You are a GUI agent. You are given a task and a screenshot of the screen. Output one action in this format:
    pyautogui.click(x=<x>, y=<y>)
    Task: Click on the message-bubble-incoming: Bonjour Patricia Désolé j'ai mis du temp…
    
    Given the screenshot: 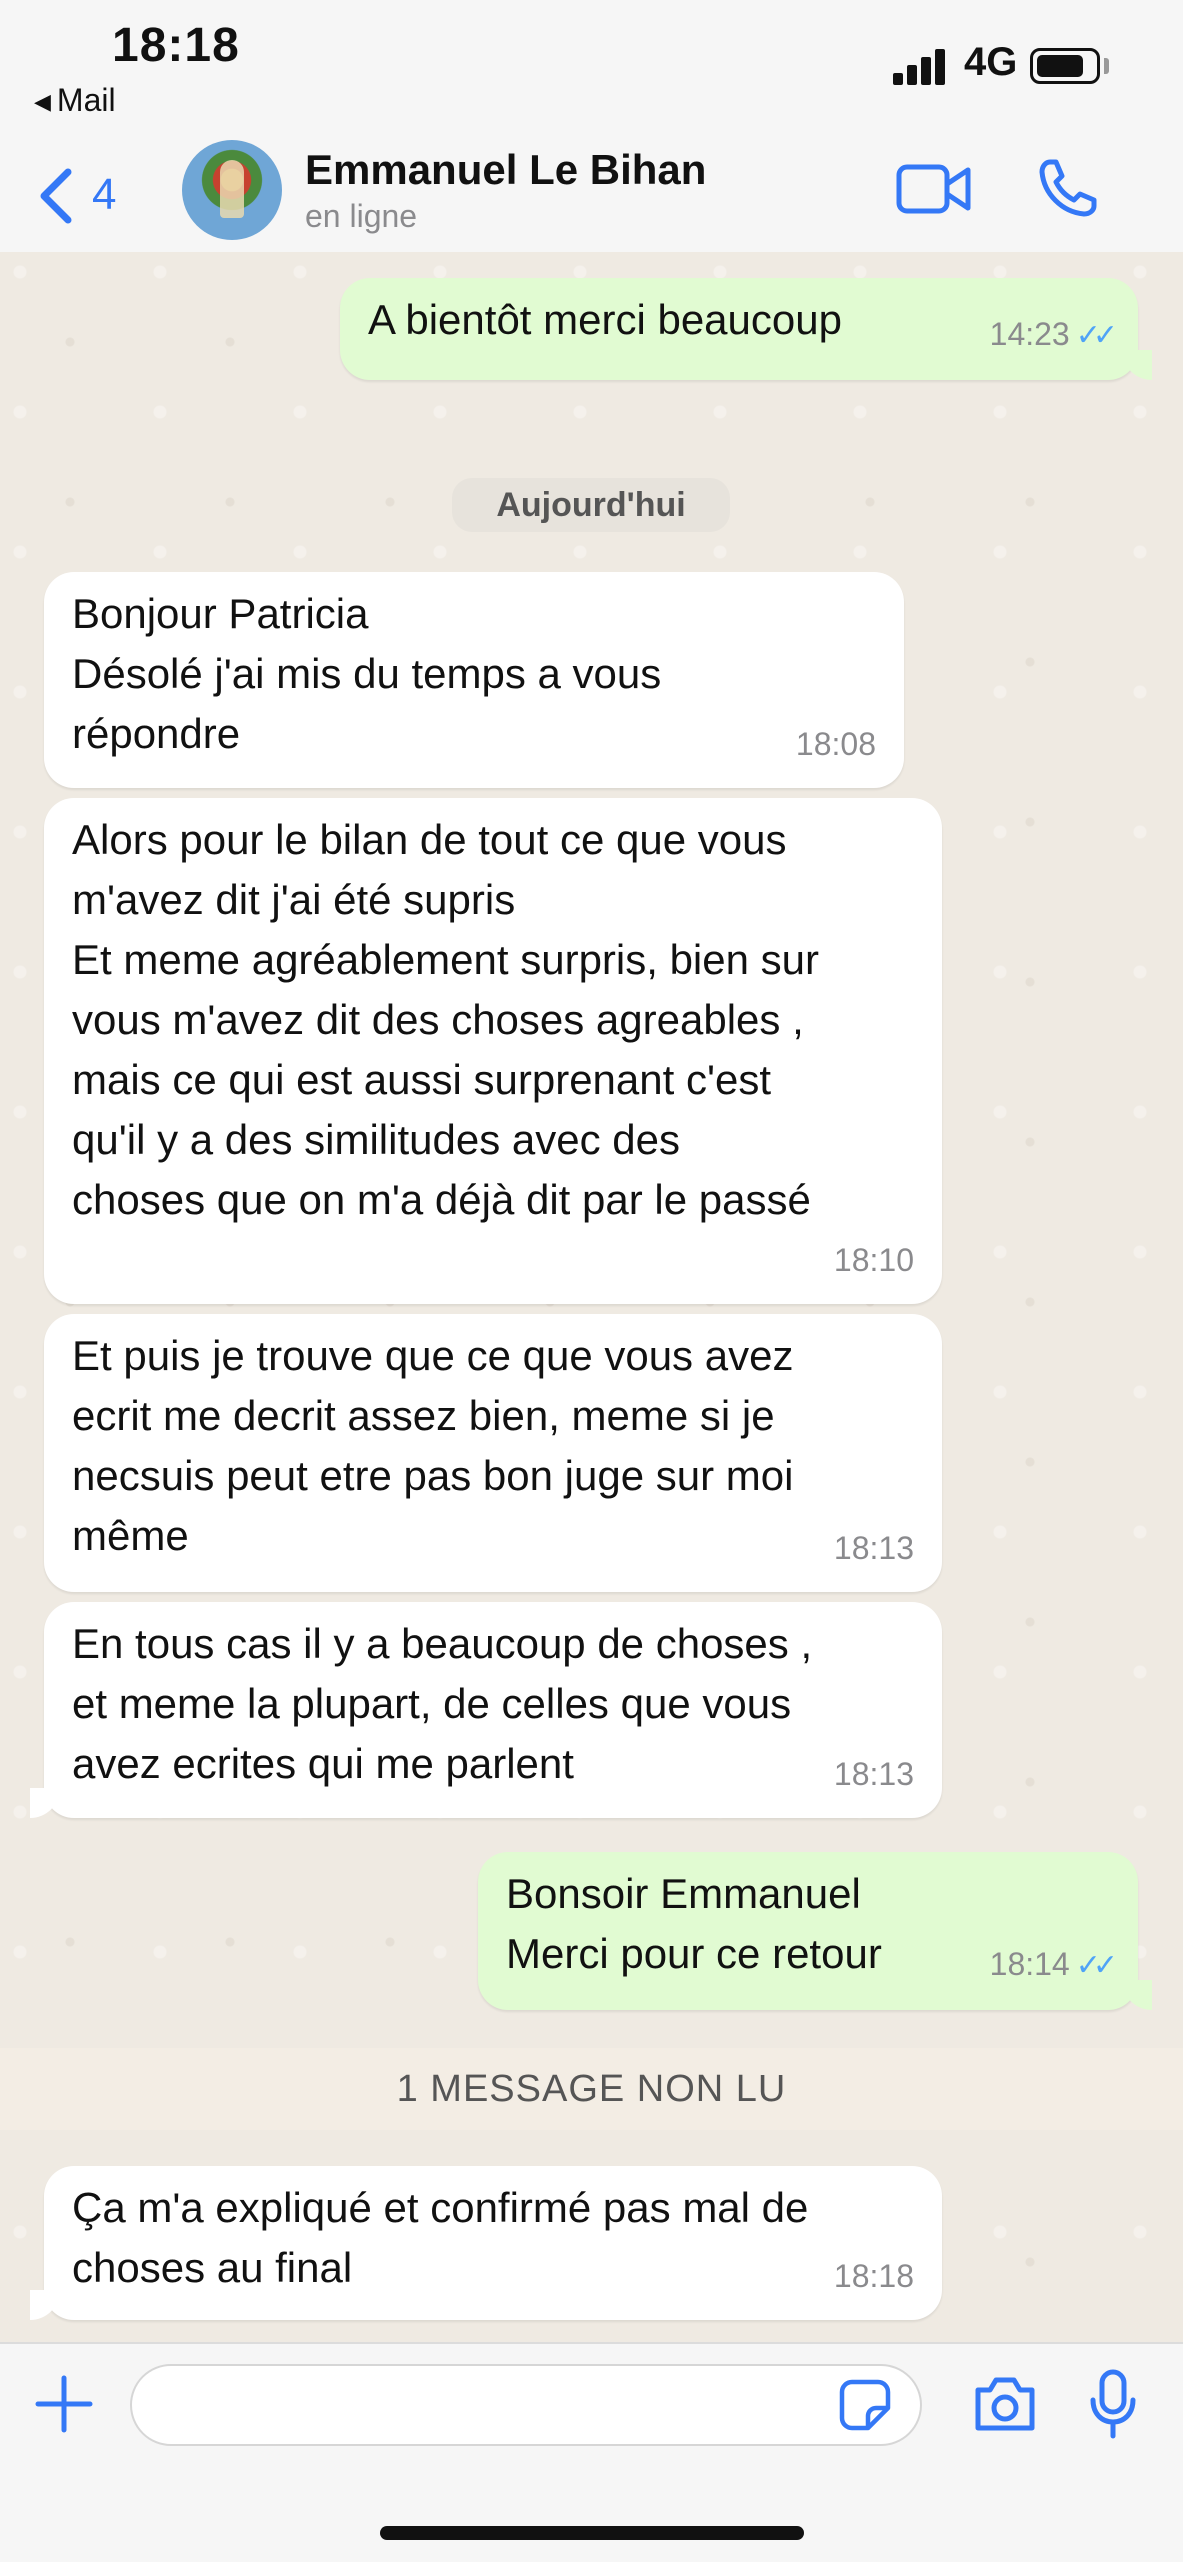 What is the action you would take?
    pyautogui.click(x=474, y=680)
    